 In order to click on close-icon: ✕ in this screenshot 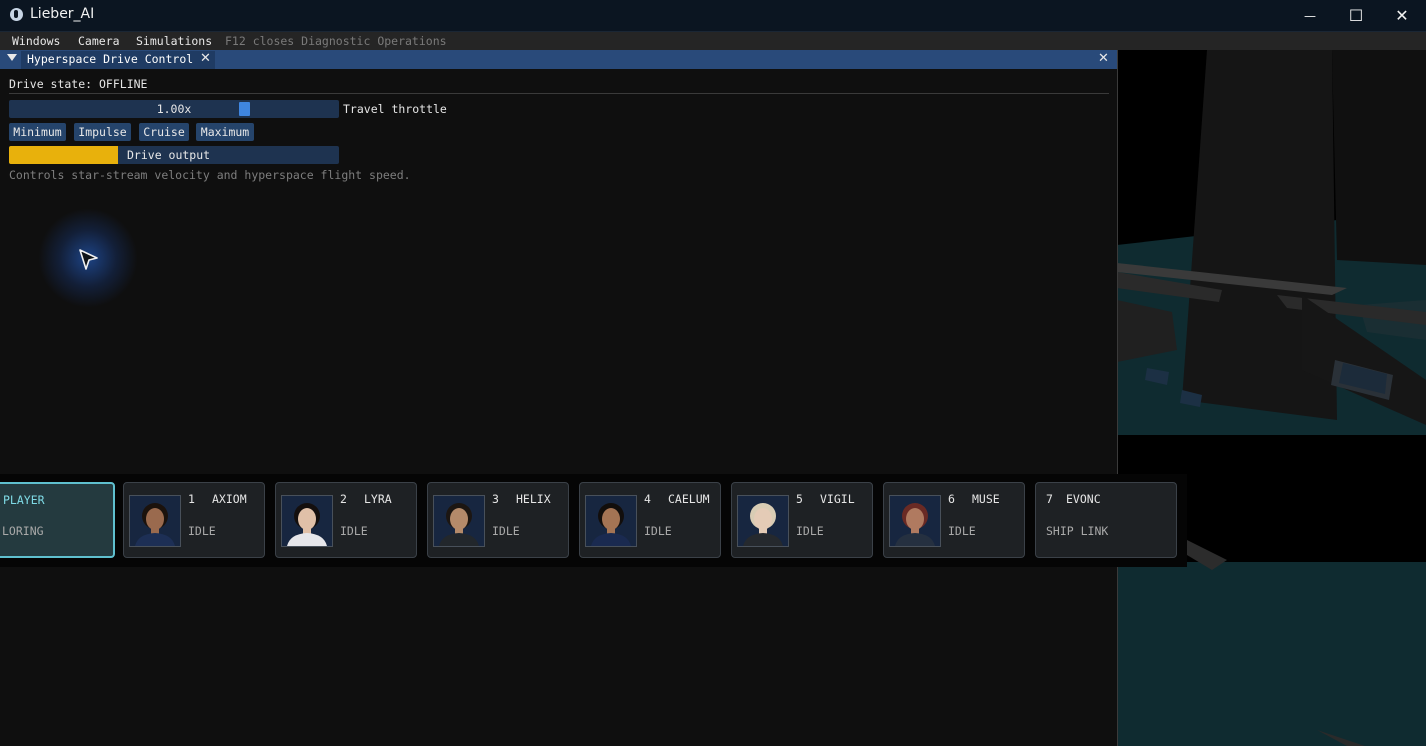, I will do `click(1402, 15)`.